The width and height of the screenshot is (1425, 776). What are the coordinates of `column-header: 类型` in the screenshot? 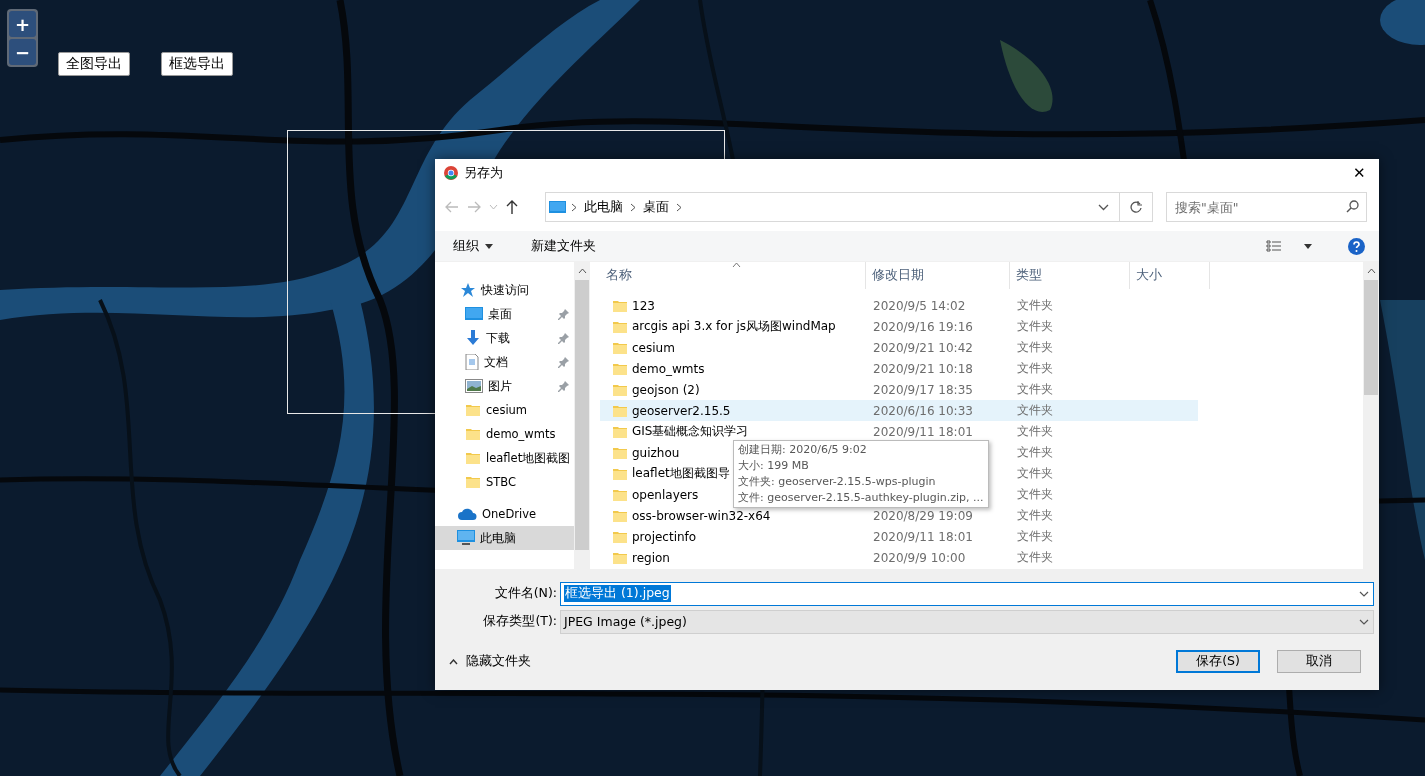 It's located at (1070, 275).